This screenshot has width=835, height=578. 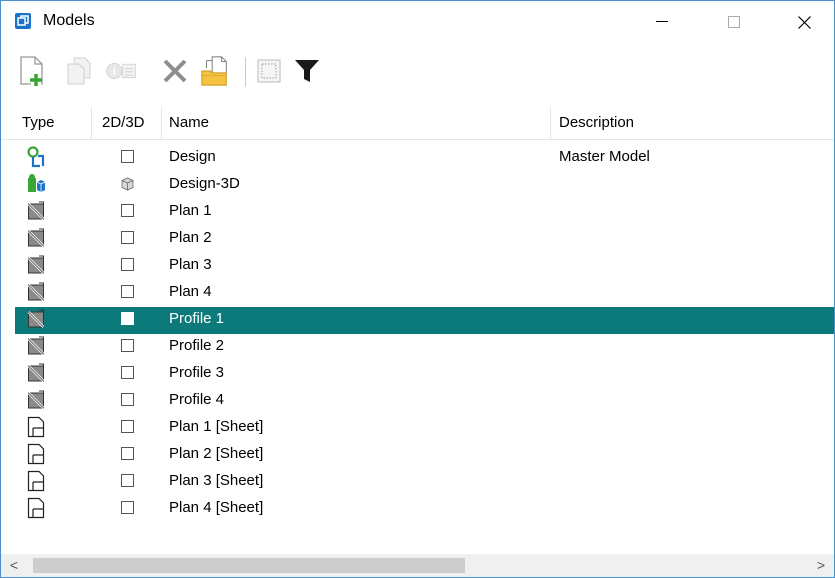 What do you see at coordinates (596, 123) in the screenshot?
I see `column-description: Description` at bounding box center [596, 123].